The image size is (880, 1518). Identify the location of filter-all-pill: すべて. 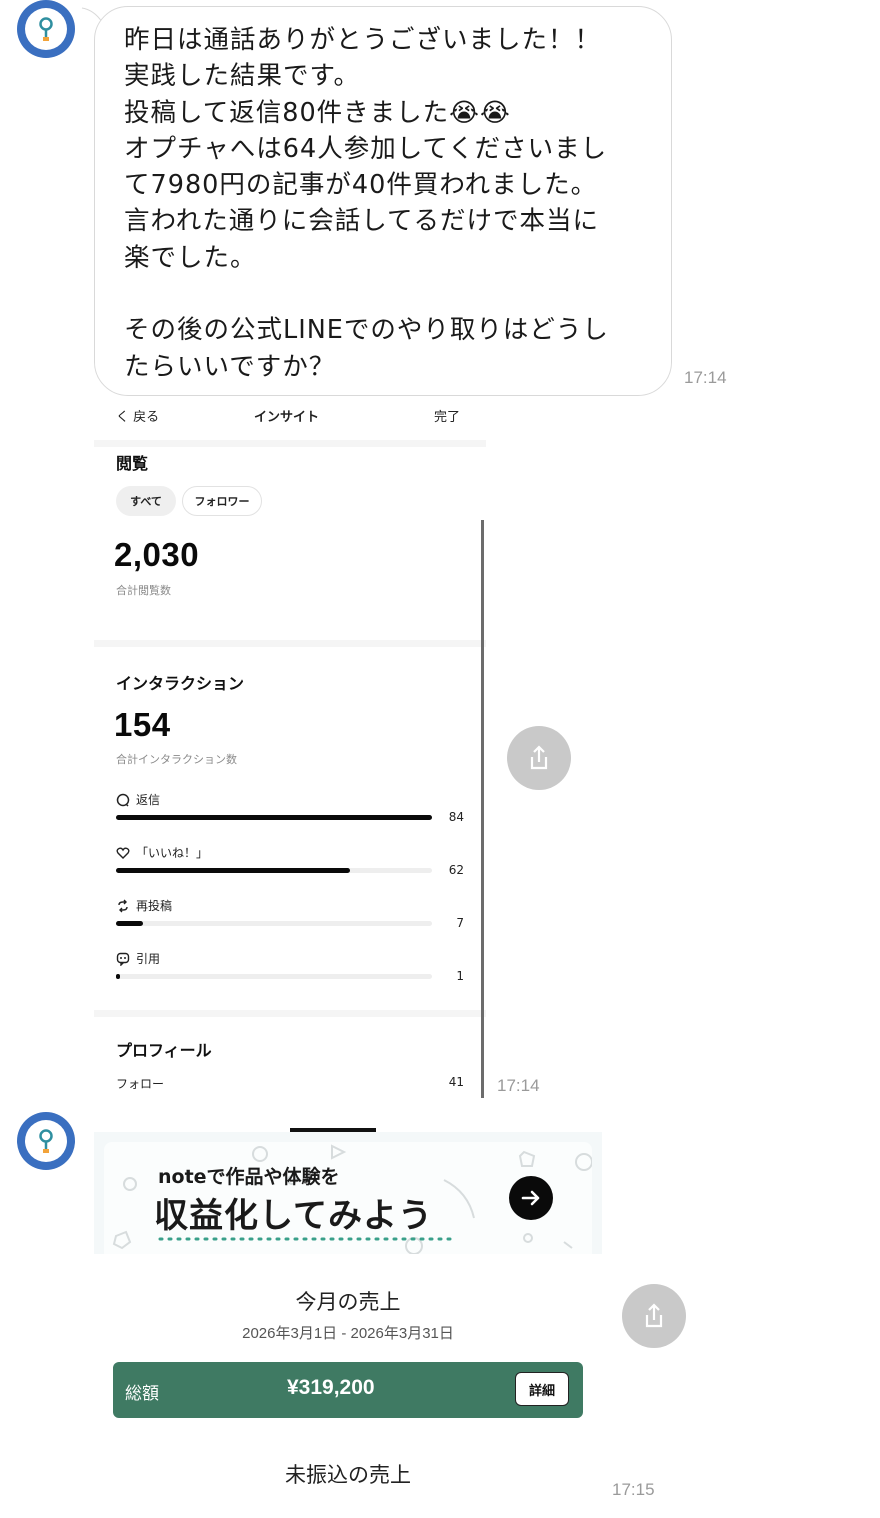
(146, 501).